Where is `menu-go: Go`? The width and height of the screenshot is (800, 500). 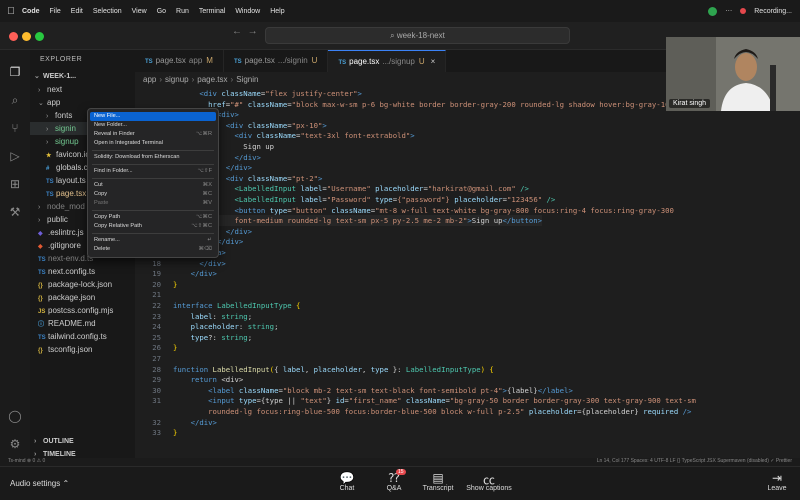
menu-go: Go is located at coordinates (161, 11).